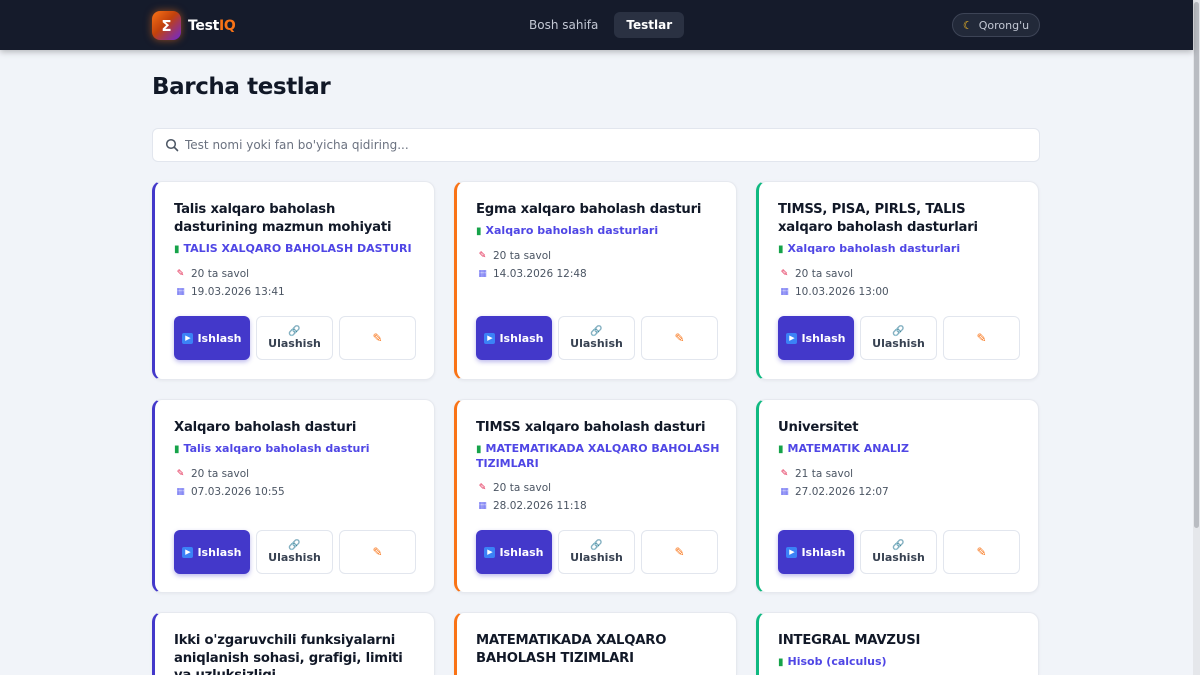  What do you see at coordinates (817, 474) in the screenshot?
I see `question-count: ✎ 21 ta savol` at bounding box center [817, 474].